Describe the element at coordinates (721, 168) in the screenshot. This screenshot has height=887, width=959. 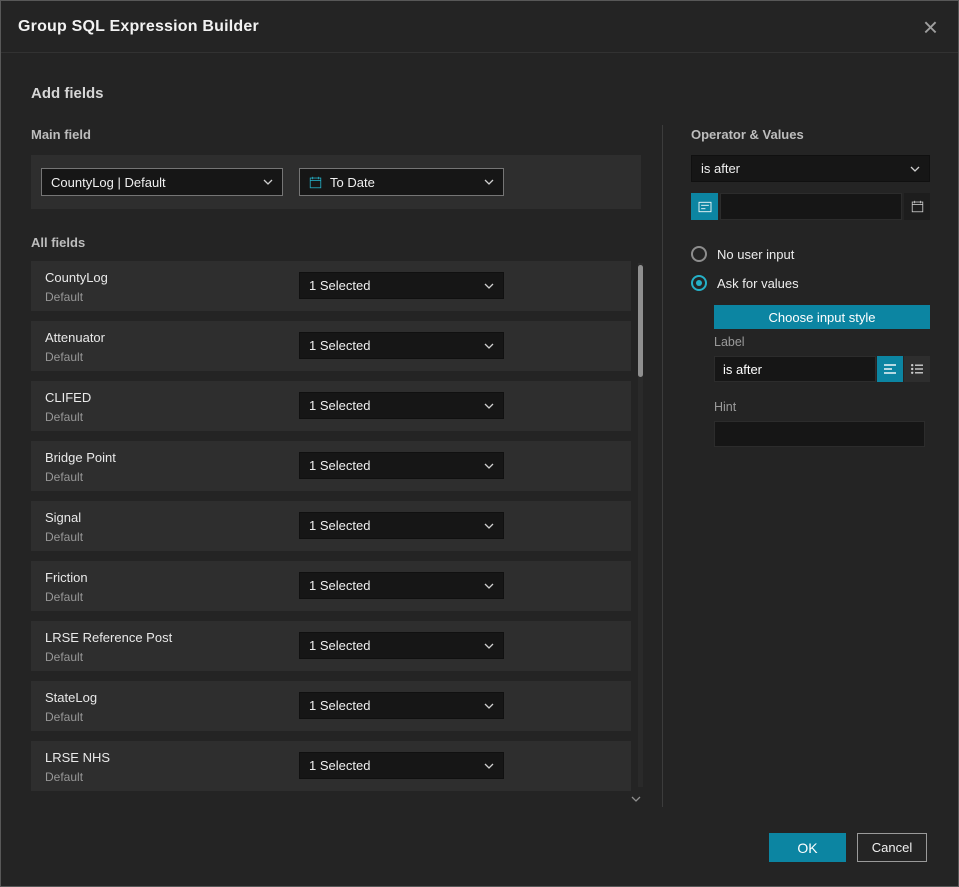
I see `operator-select-value: is after` at that location.